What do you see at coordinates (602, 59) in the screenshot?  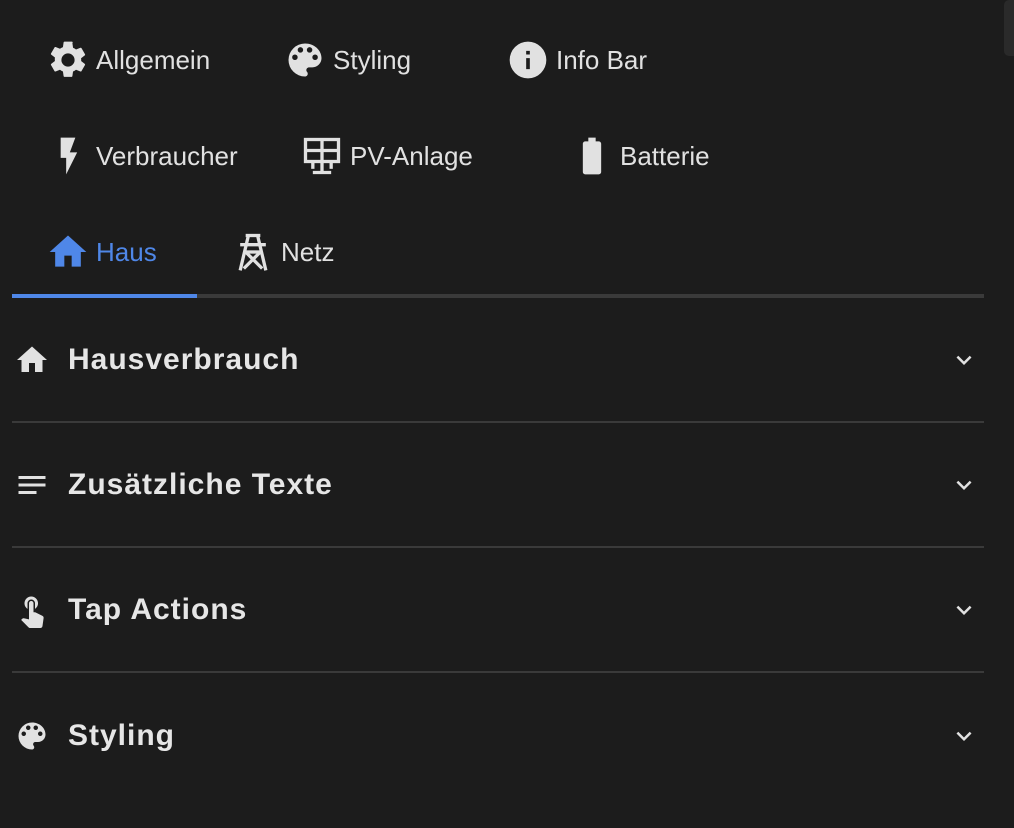 I see `tab-label: Info Bar` at bounding box center [602, 59].